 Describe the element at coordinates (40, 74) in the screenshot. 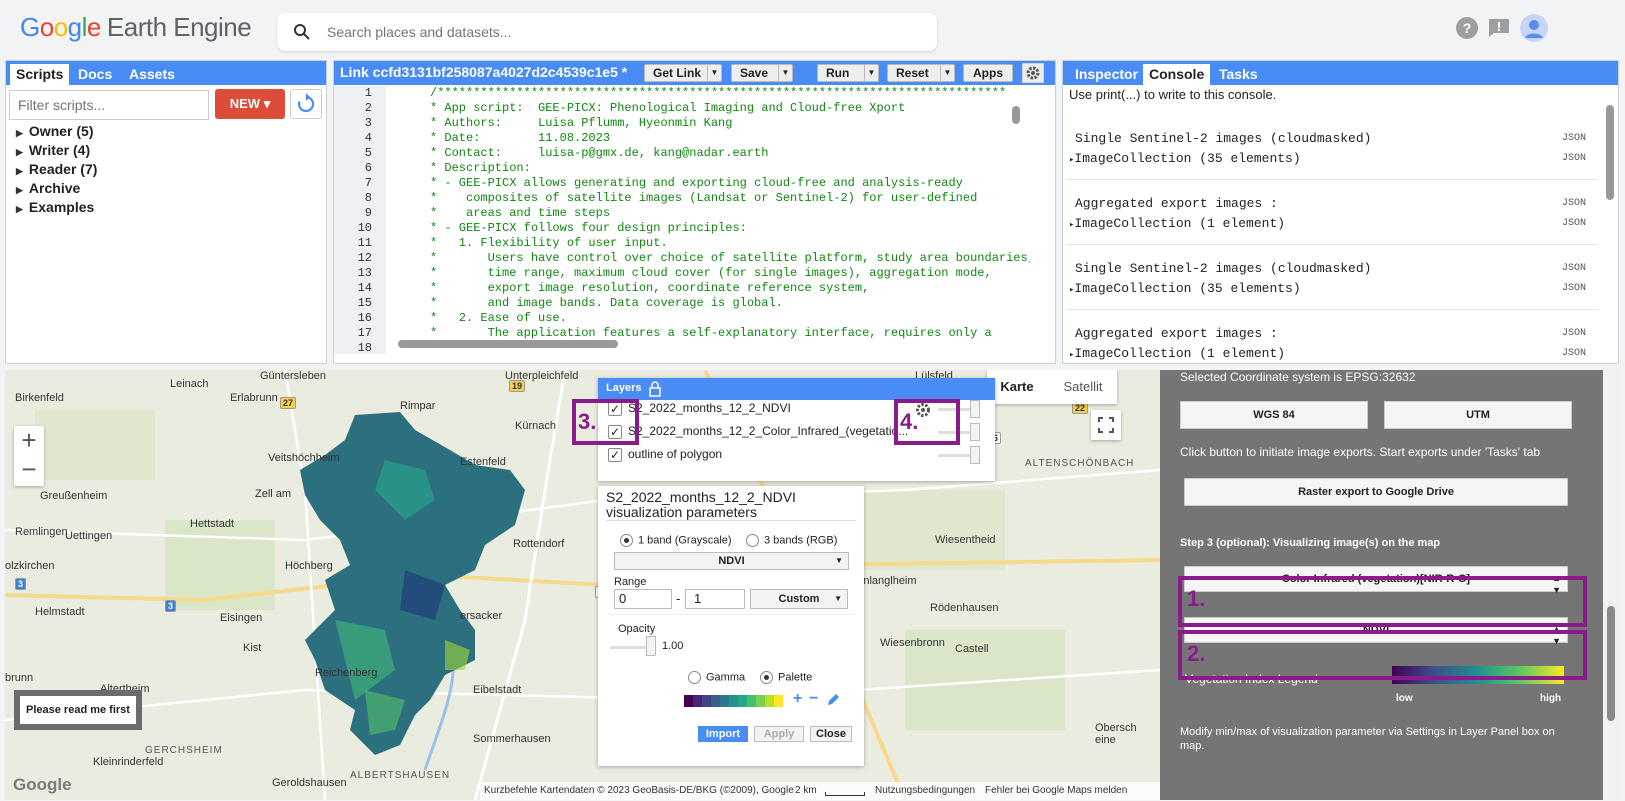

I see `tab-scripts: Scripts` at that location.